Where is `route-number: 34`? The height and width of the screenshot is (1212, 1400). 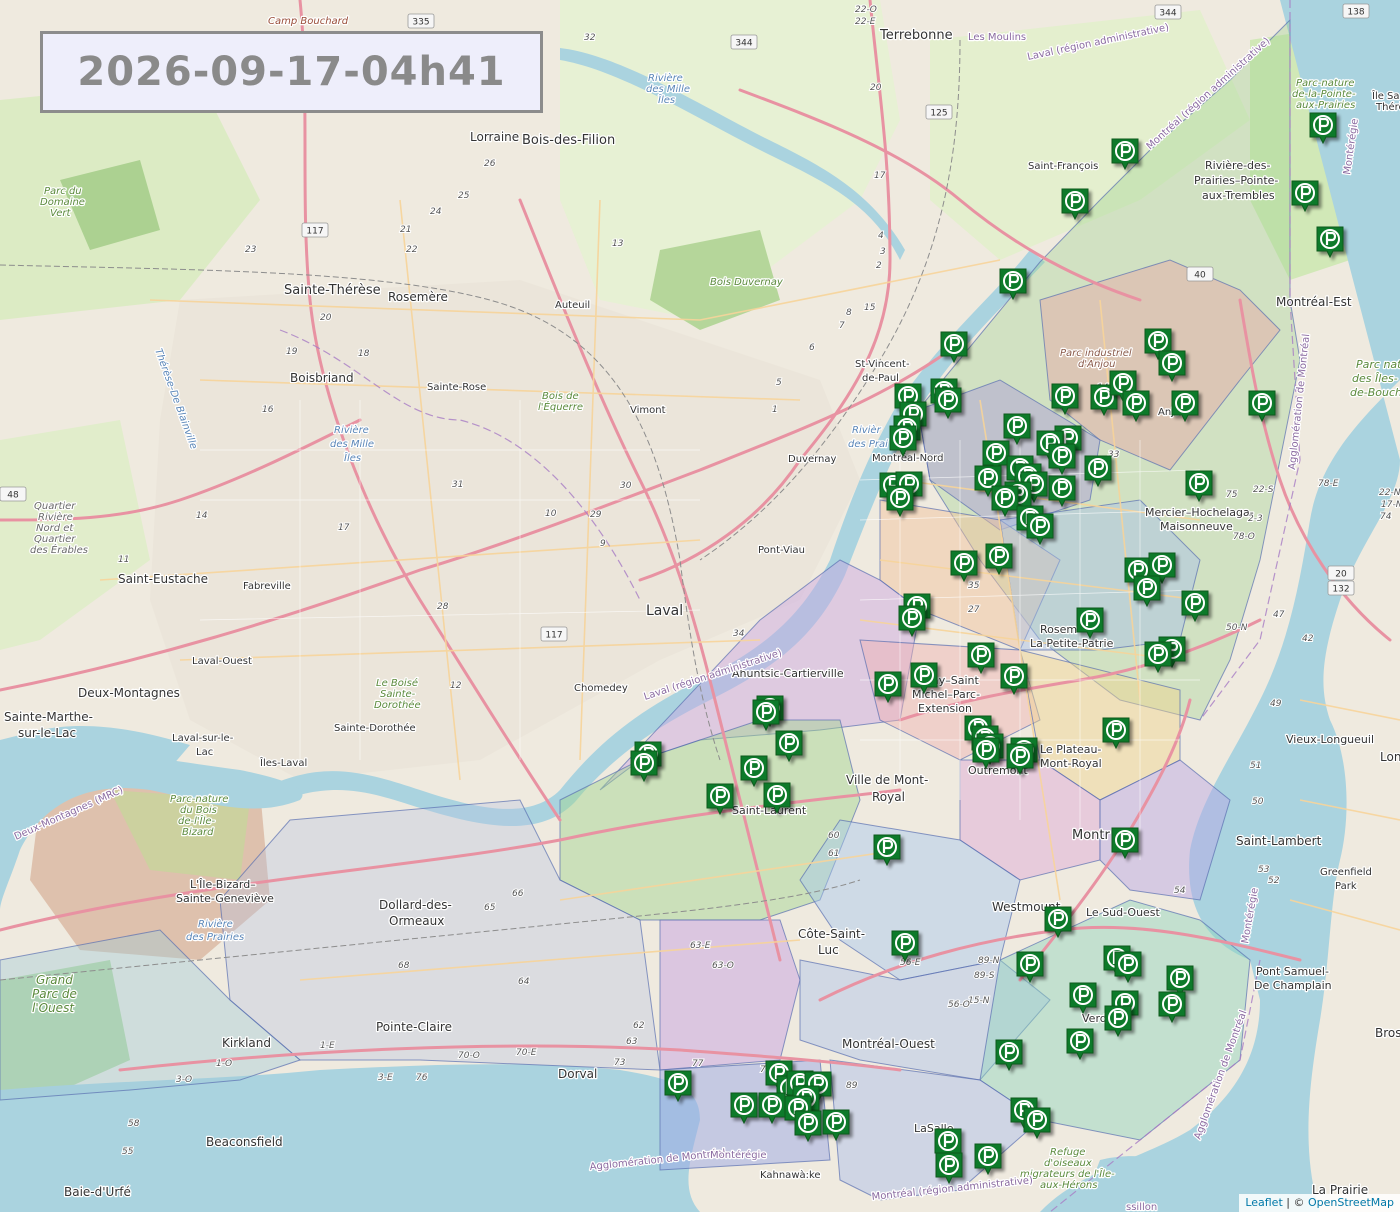
route-number: 34 is located at coordinates (739, 634).